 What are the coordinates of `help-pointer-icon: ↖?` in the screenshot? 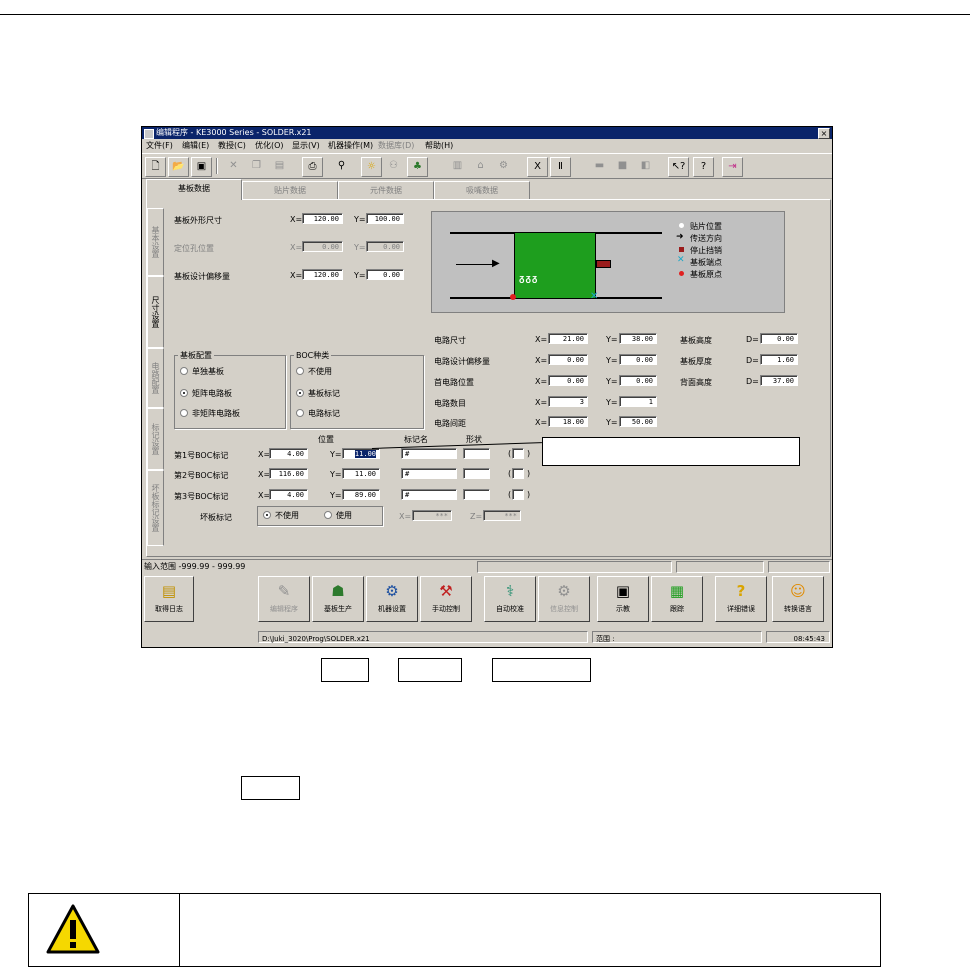 It's located at (678, 167).